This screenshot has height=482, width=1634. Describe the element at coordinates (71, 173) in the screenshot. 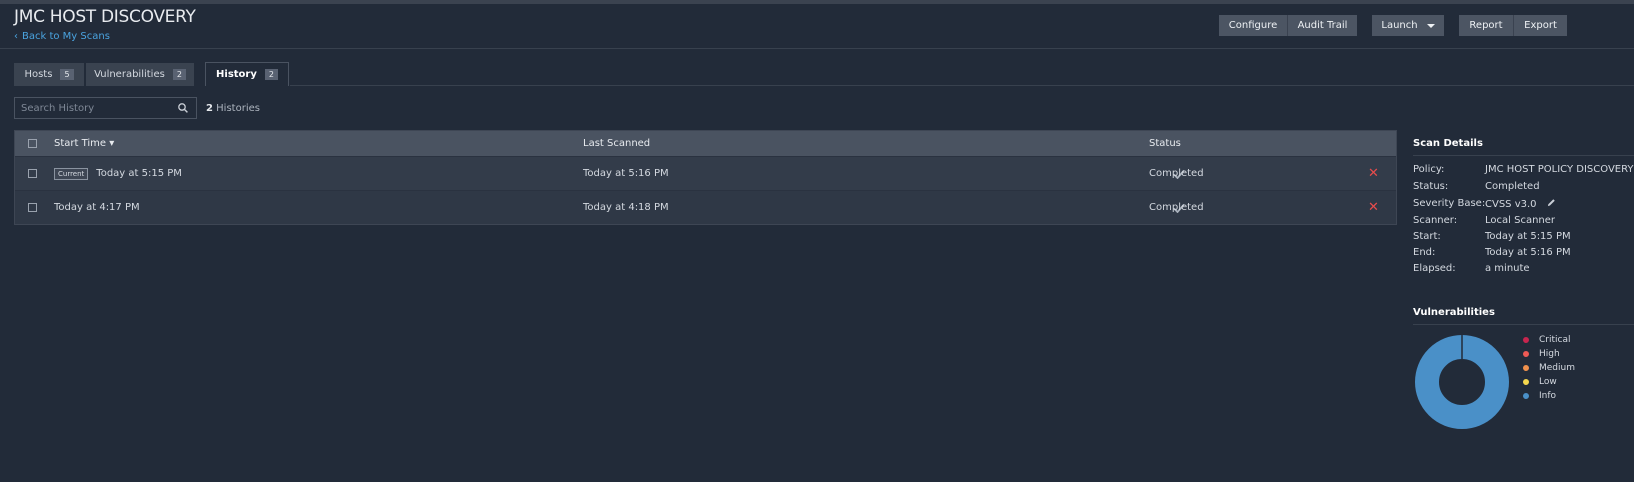

I see `current-tag: Current` at that location.